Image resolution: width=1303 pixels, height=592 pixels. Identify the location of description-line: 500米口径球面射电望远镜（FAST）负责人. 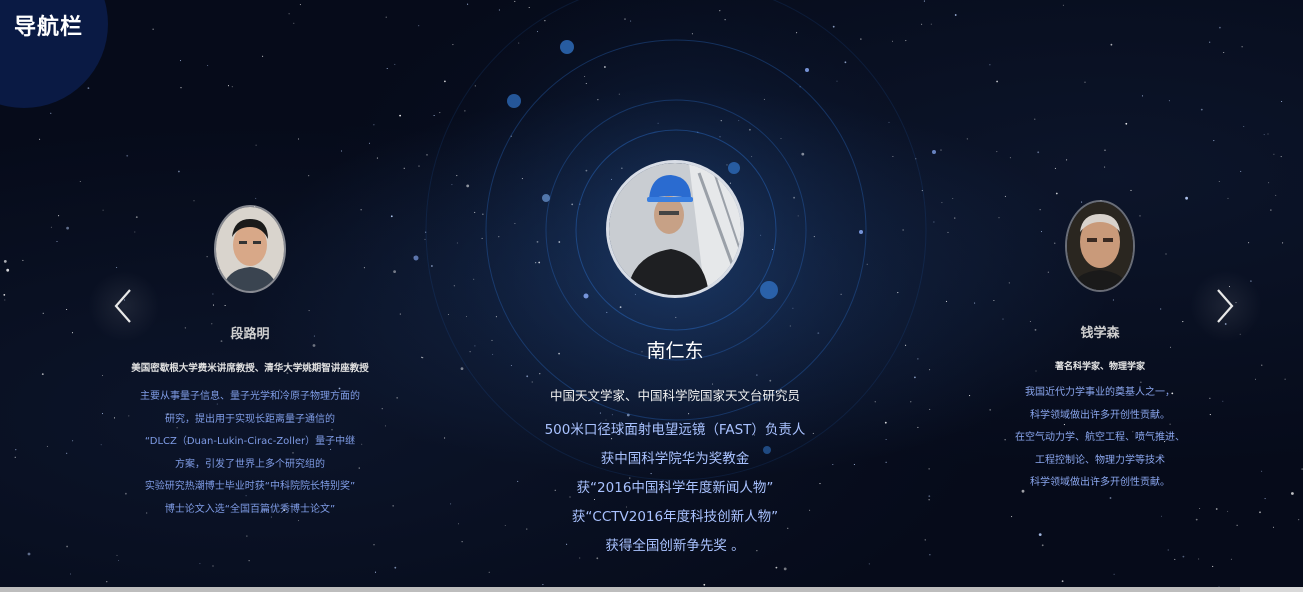
(675, 430).